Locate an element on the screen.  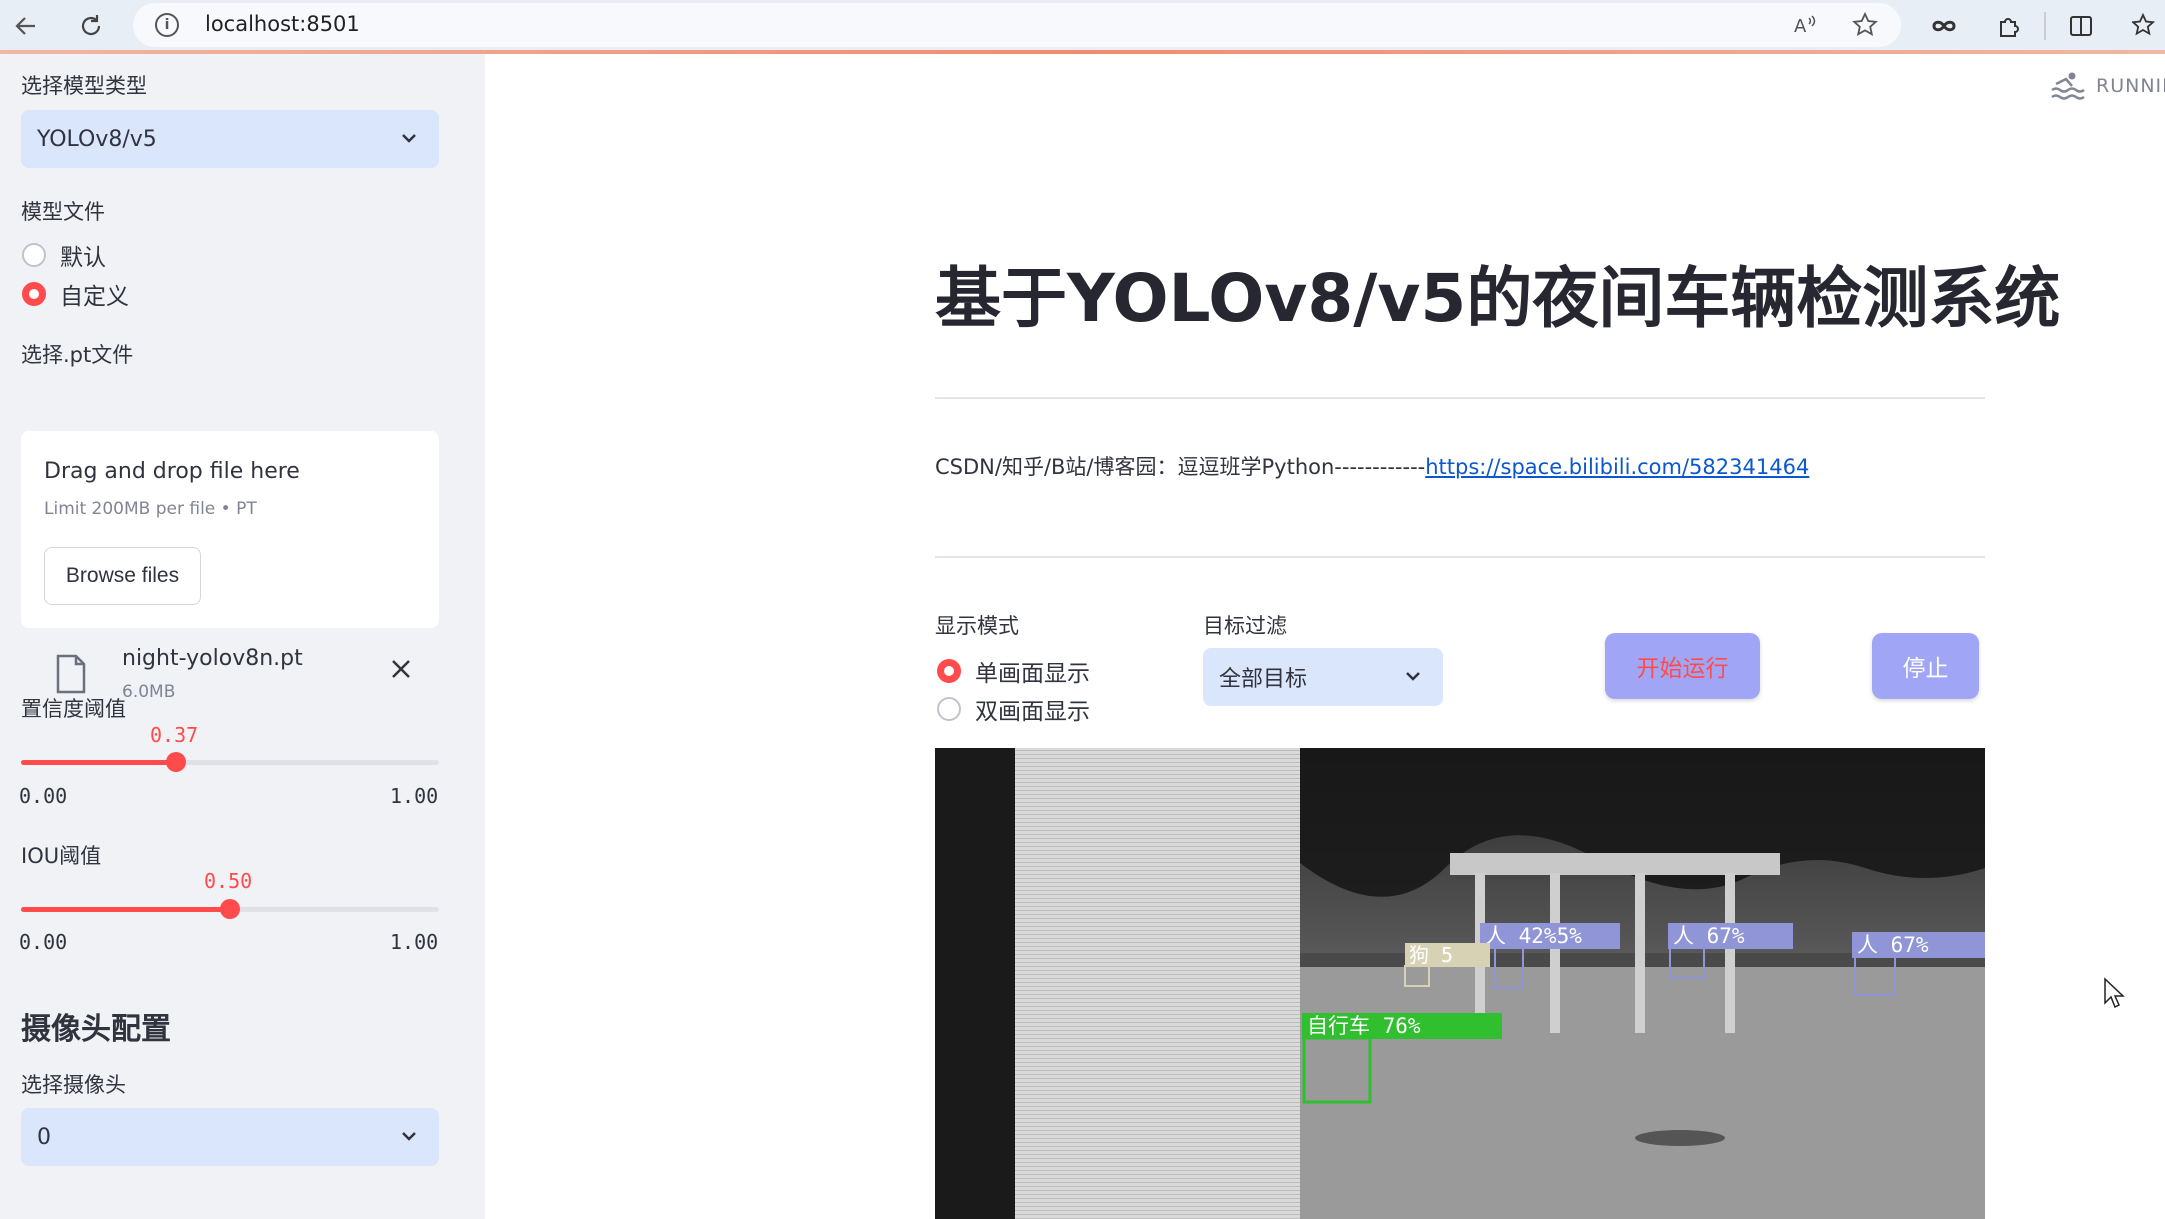
favorites-icon is located at coordinates (2145, 26).